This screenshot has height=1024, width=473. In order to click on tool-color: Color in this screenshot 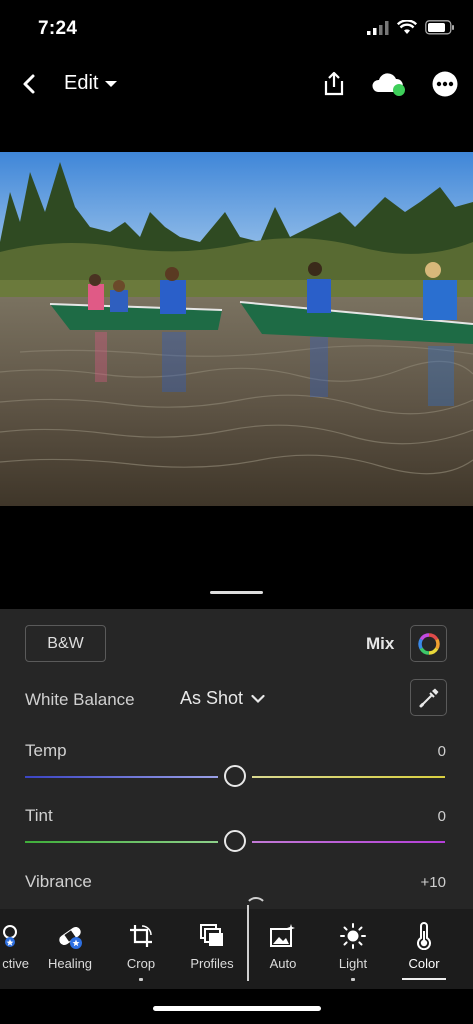, I will do `click(424, 949)`.